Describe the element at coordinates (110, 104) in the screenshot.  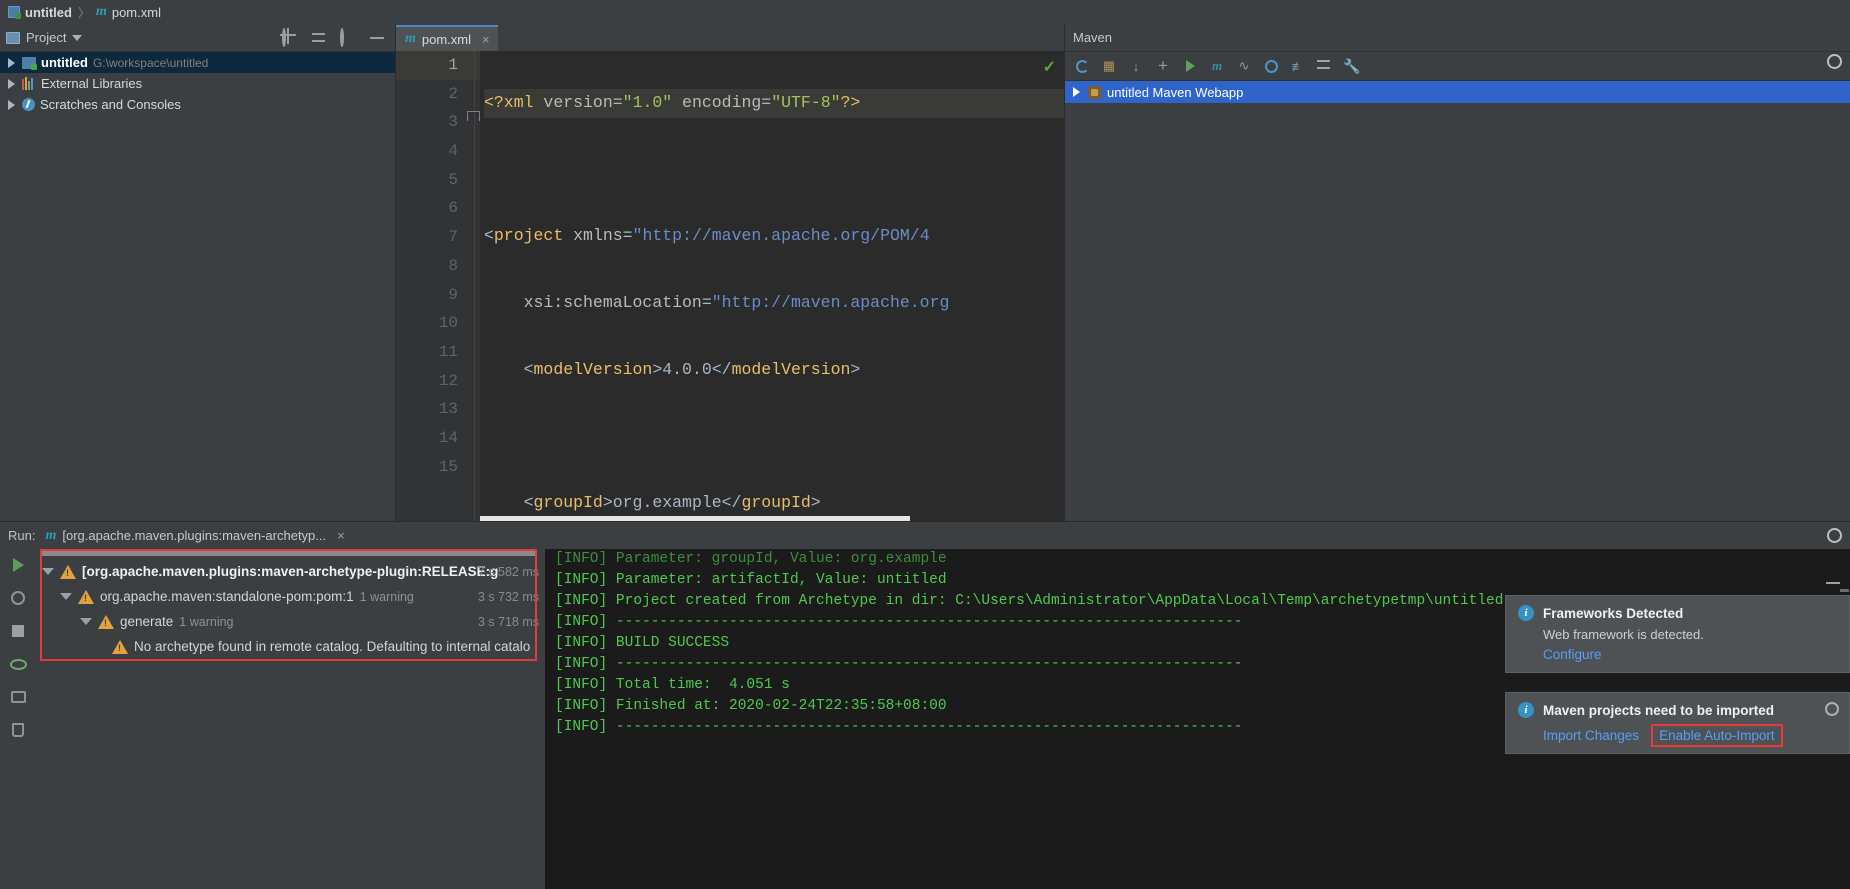
I see `tree-node-label: Scratches and Consoles` at that location.